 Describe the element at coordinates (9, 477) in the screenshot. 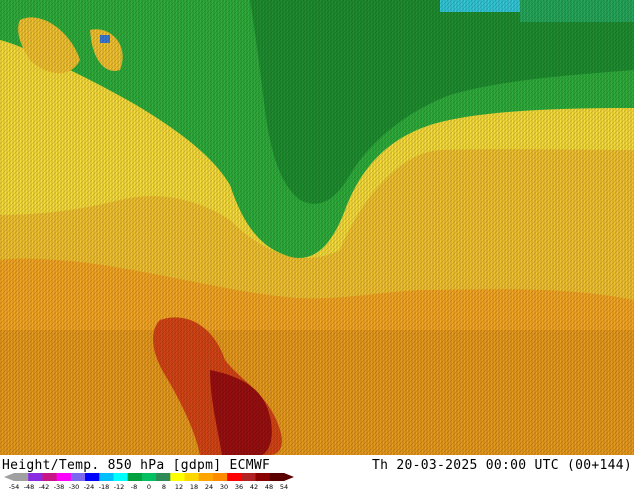

I see `legend-arrow-left` at that location.